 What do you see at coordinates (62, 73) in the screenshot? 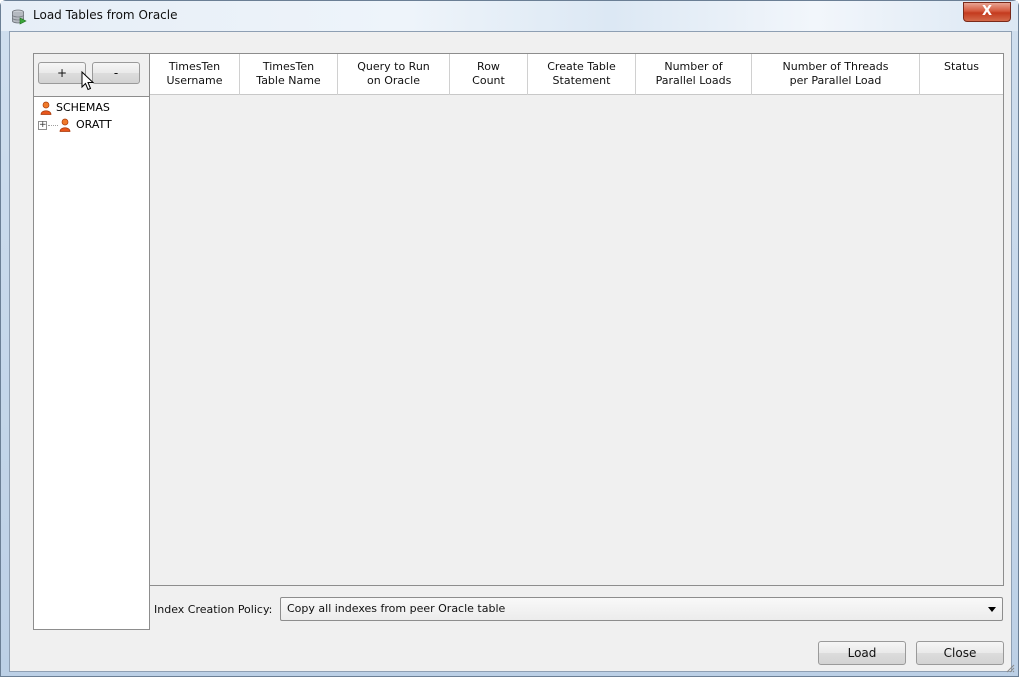
I see `add-button: +` at bounding box center [62, 73].